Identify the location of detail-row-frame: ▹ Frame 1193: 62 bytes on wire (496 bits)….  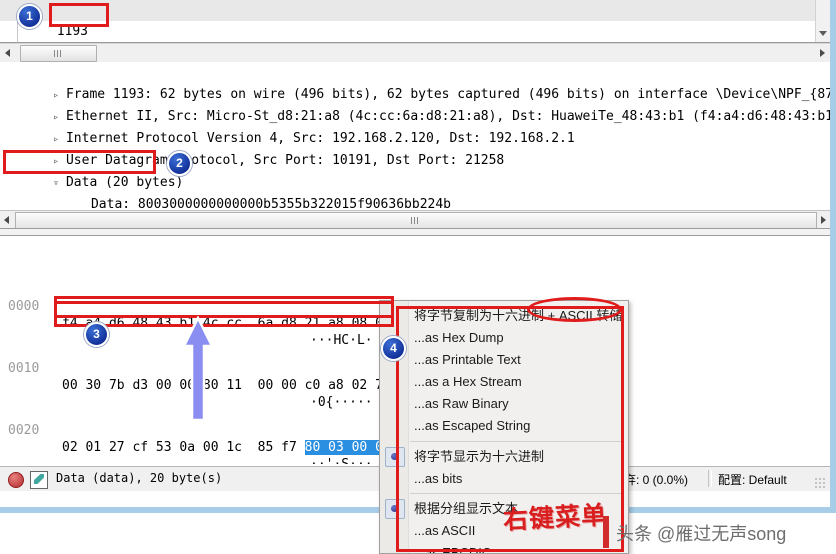
(415, 82).